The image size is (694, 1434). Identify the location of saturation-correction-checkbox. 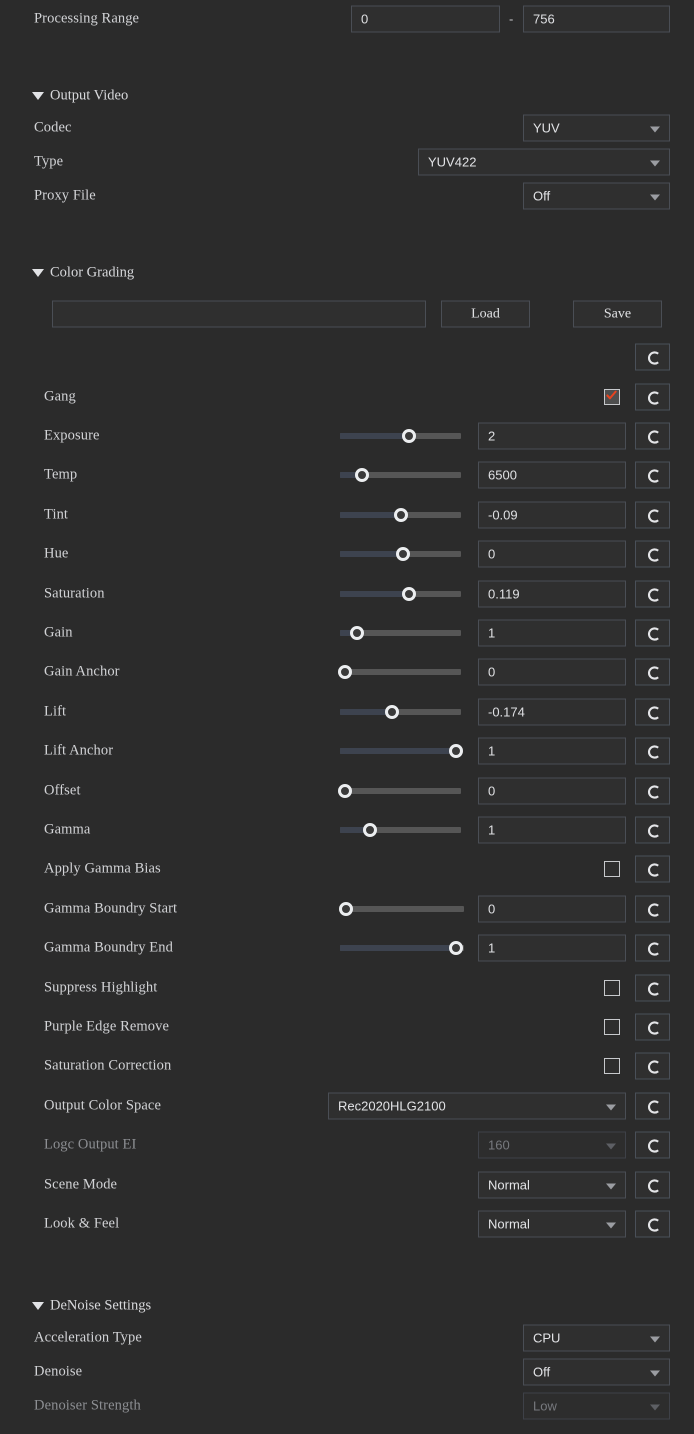
(612, 1066).